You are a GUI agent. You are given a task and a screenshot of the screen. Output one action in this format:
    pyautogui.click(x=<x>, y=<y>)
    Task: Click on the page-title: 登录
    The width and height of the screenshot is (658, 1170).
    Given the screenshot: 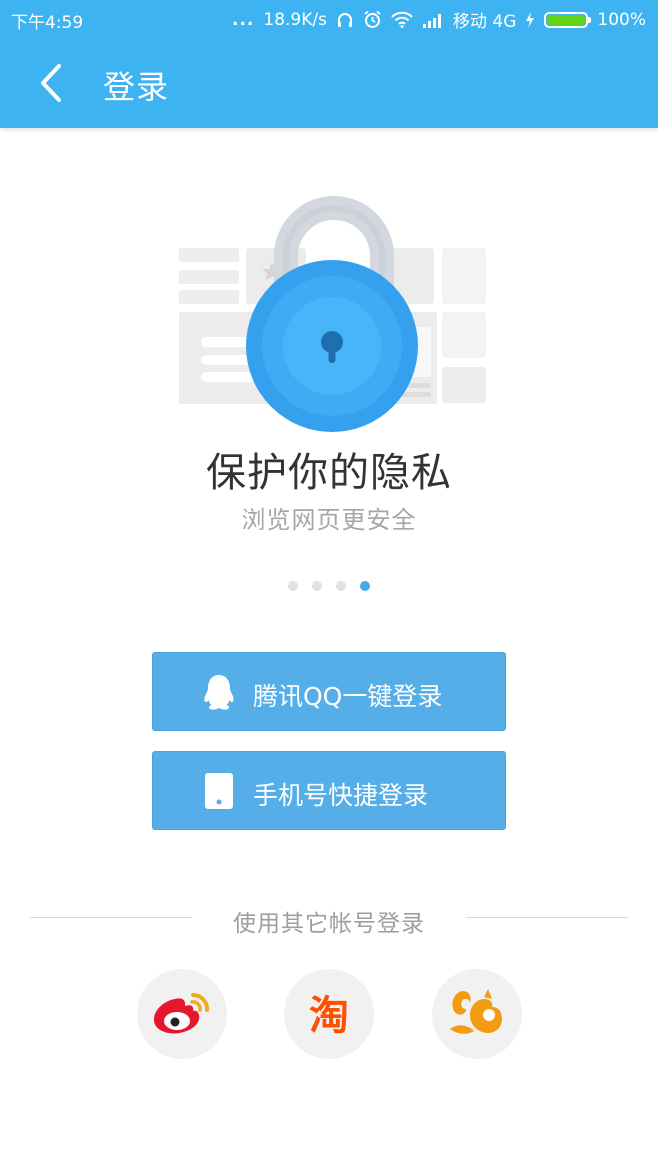 What is the action you would take?
    pyautogui.click(x=136, y=87)
    